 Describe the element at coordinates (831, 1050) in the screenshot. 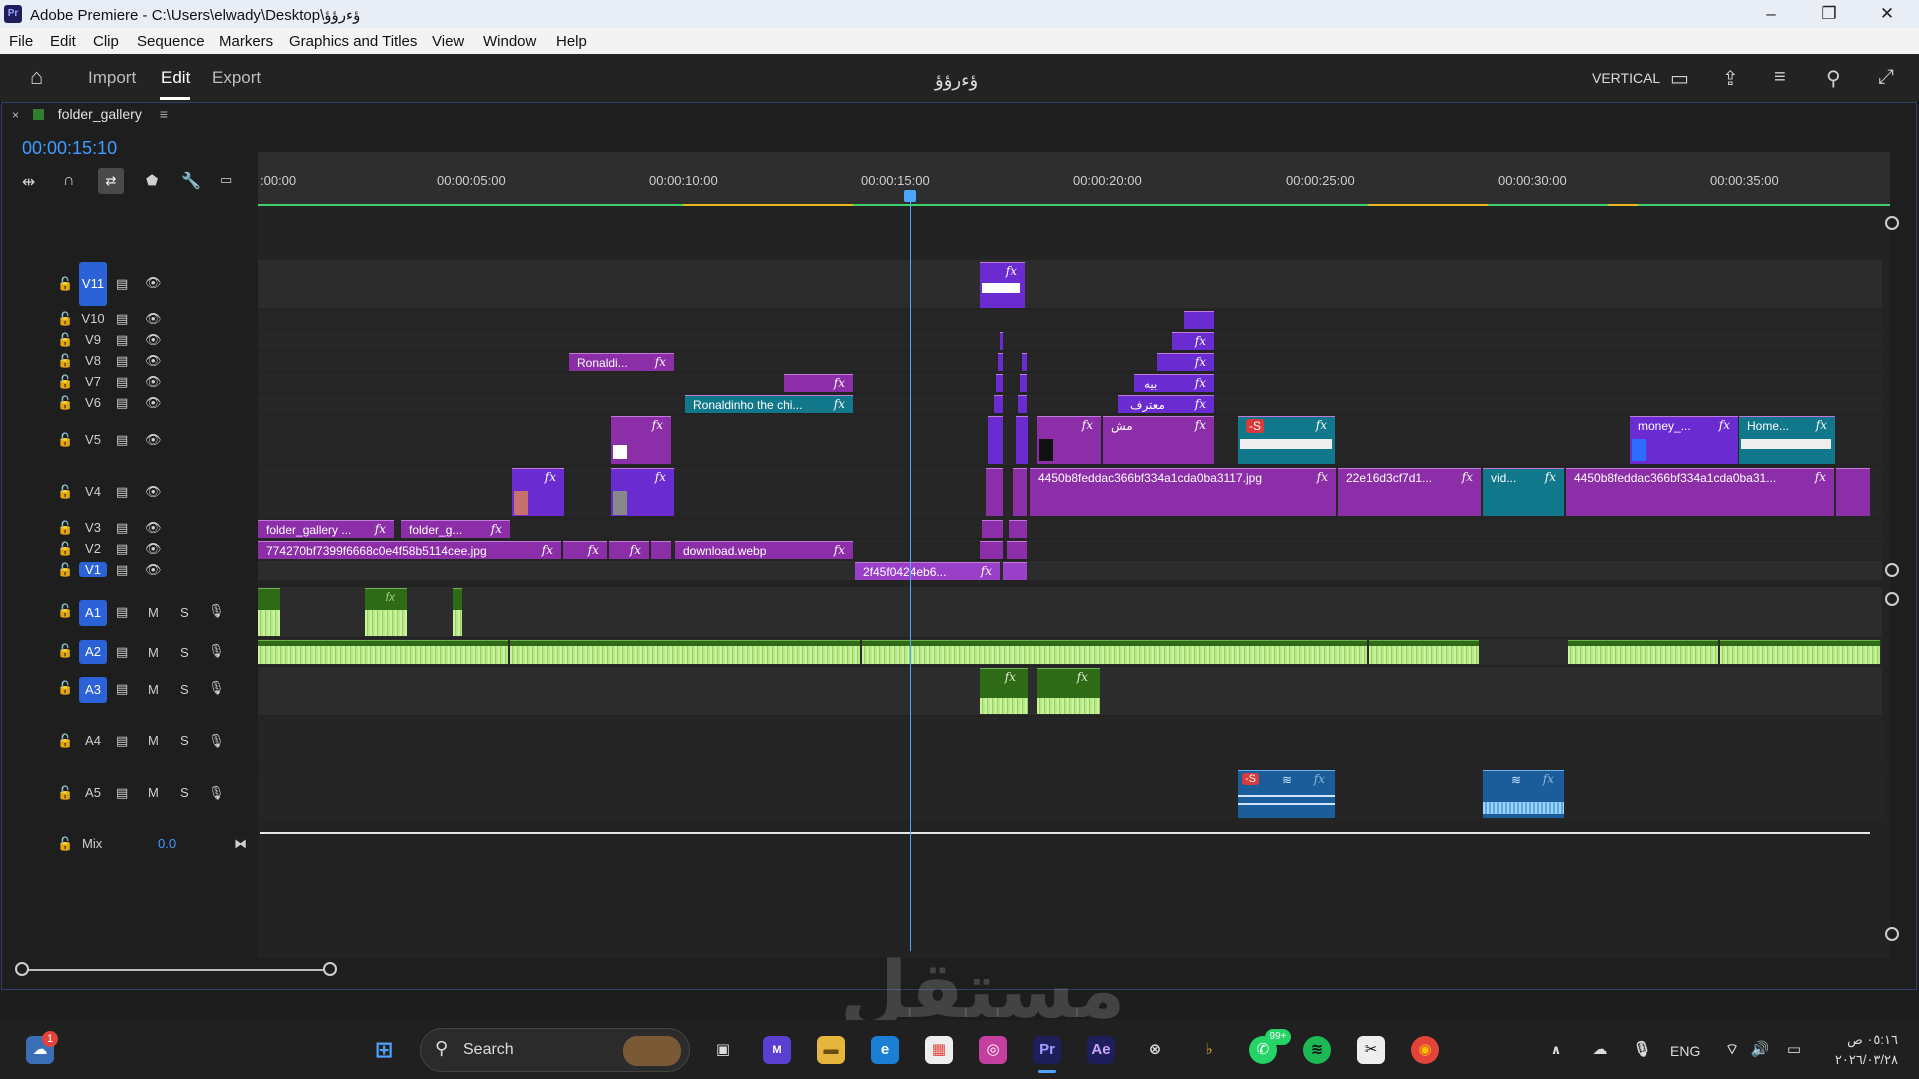

I see `file-explorer-icon: ▬` at that location.